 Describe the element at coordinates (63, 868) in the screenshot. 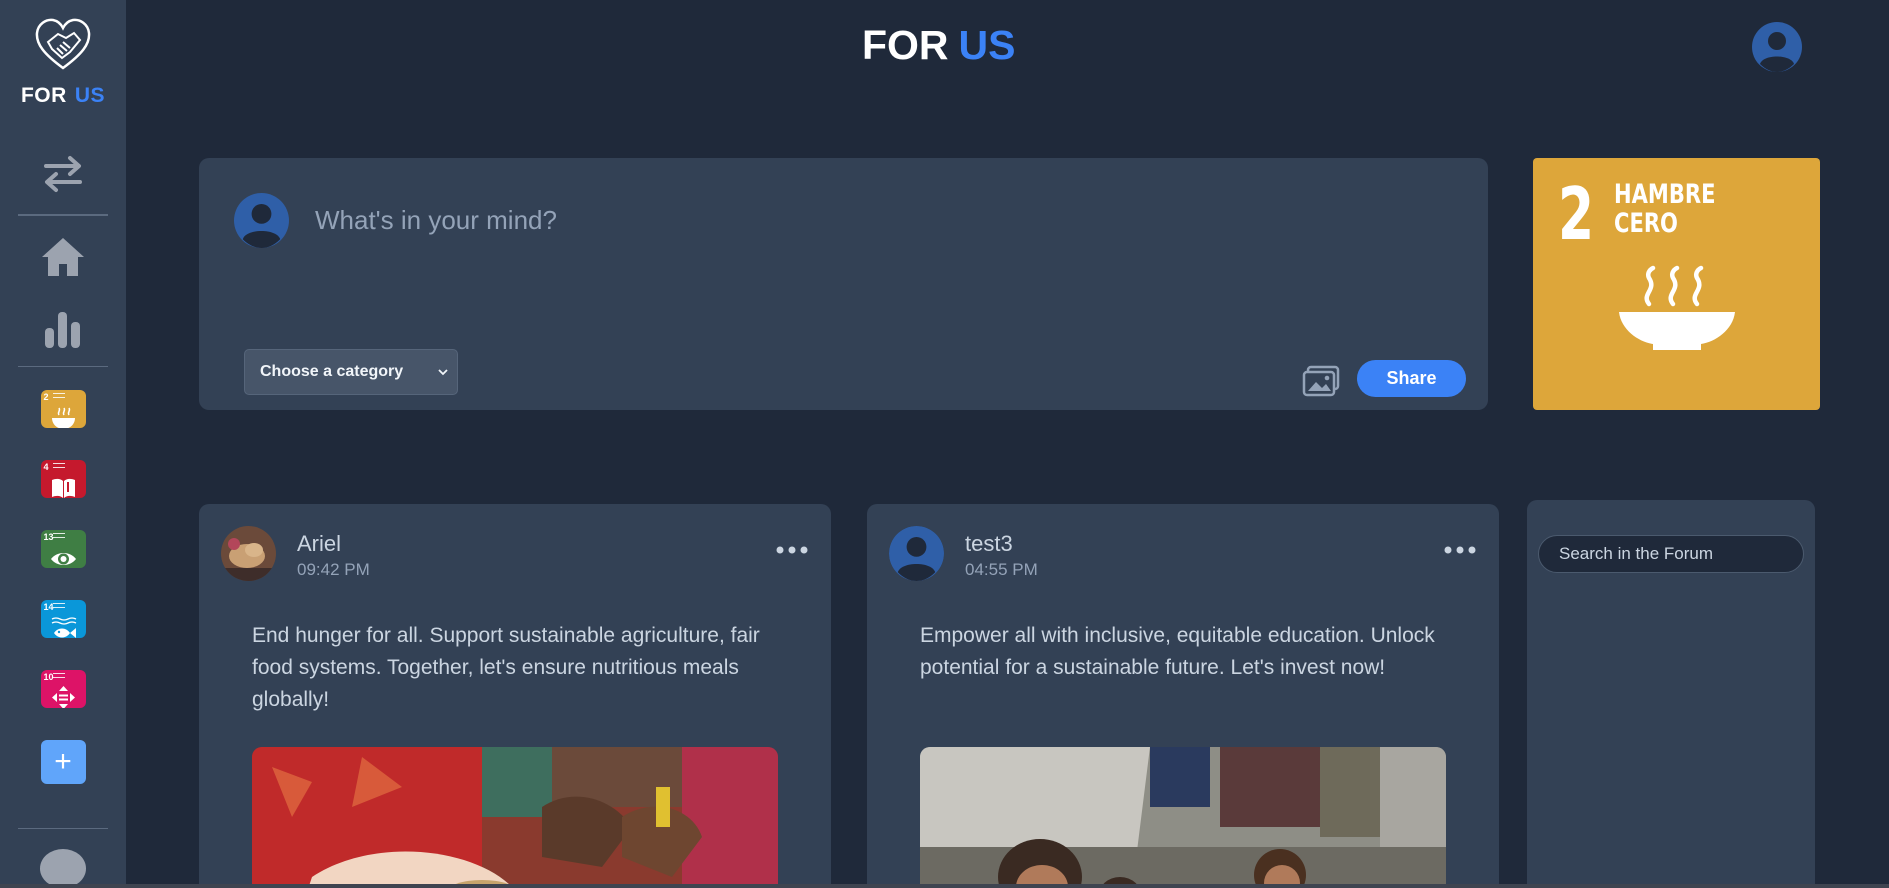

I see `sidebar-profile-icon` at that location.